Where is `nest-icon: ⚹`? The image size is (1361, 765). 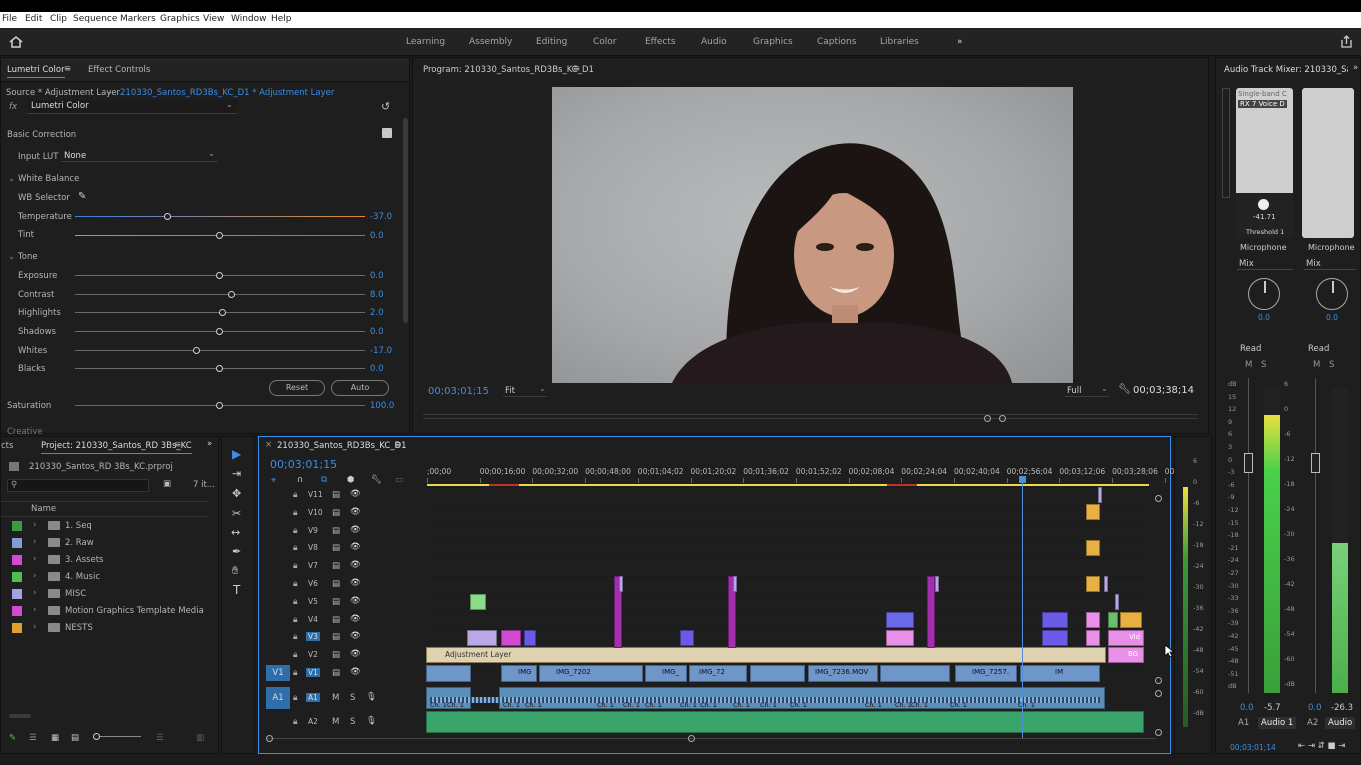 nest-icon: ⚹ is located at coordinates (273, 480).